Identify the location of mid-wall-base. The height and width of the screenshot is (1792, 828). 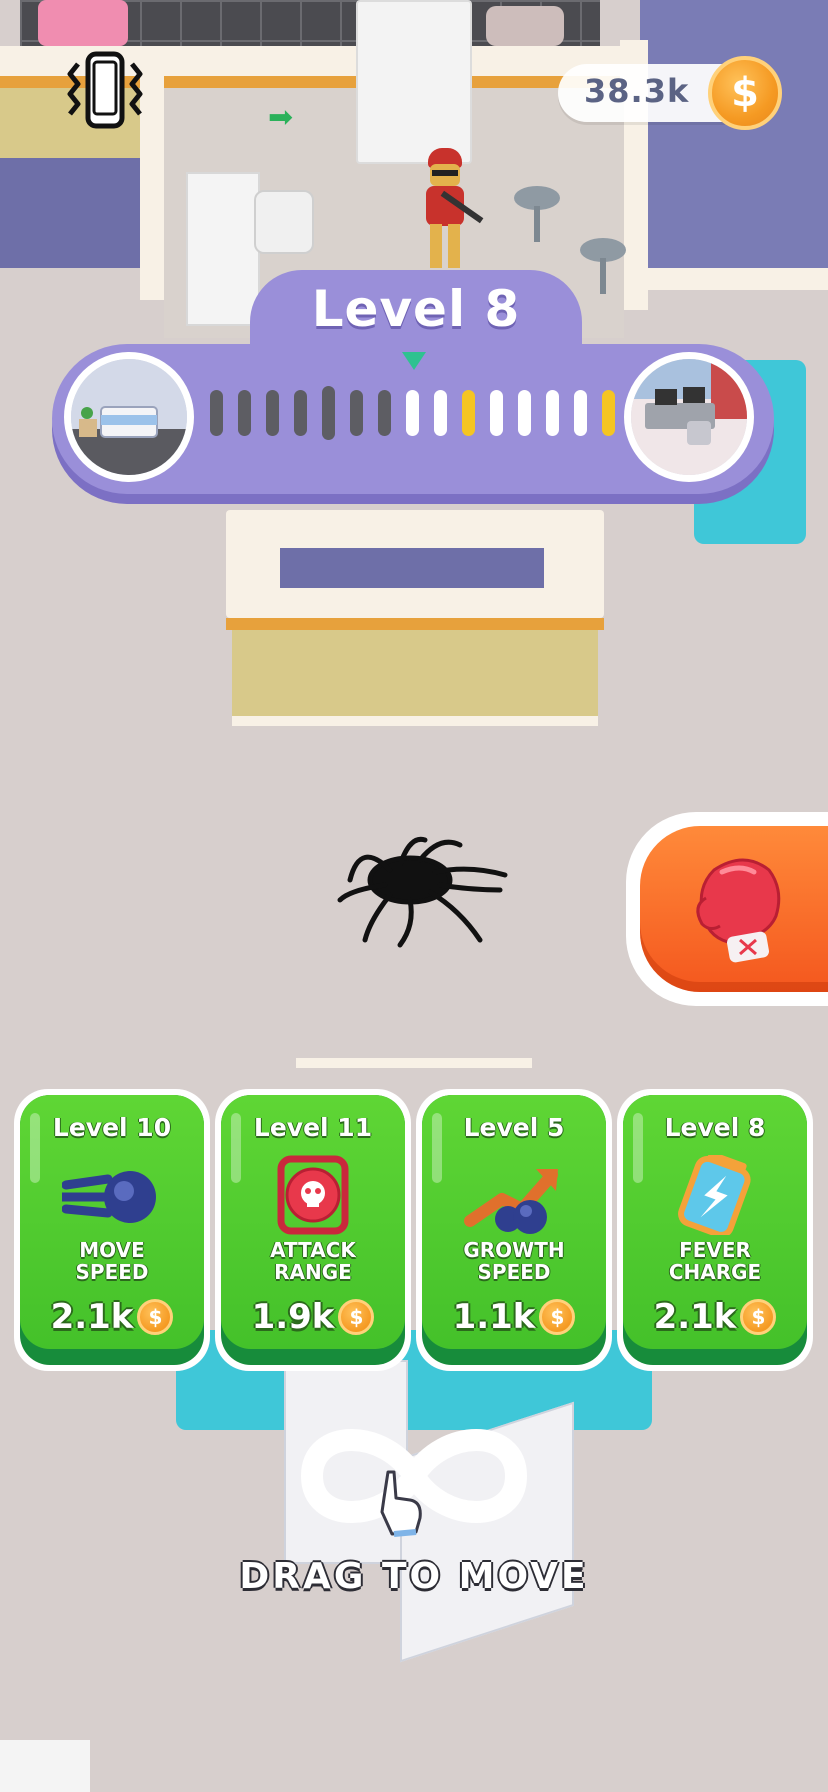
(415, 721).